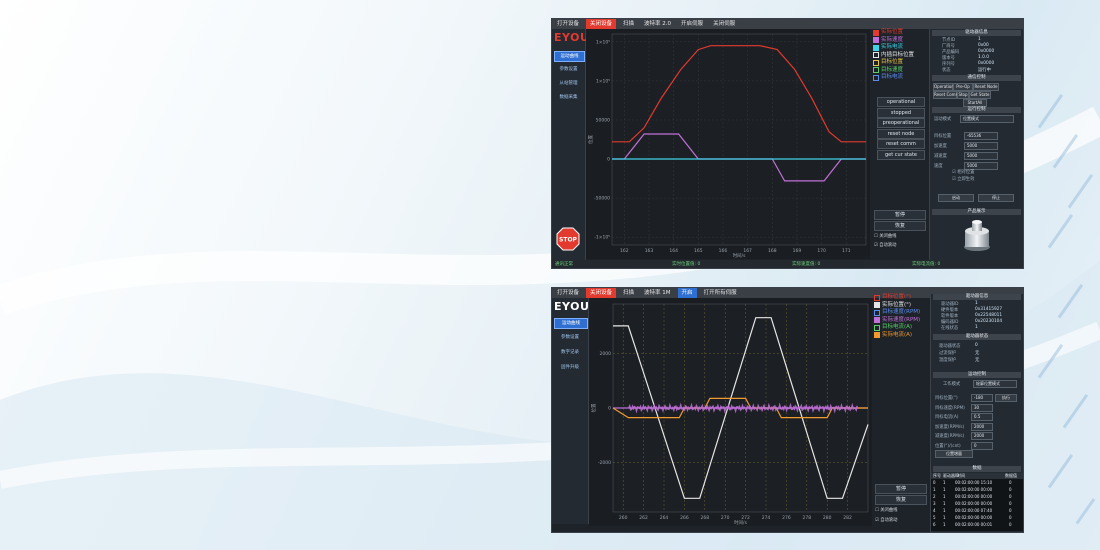 The image size is (1100, 550). Describe the element at coordinates (901, 102) in the screenshot. I see `nmt-button-0: operational` at that location.